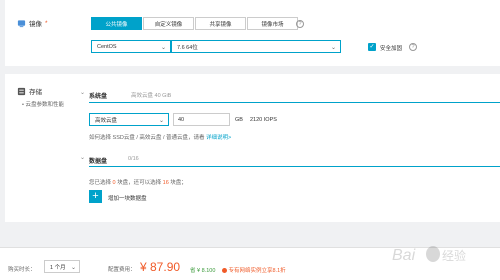  What do you see at coordinates (272, 23) in the screenshot?
I see `tab-image-market: 镜像市场` at bounding box center [272, 23].